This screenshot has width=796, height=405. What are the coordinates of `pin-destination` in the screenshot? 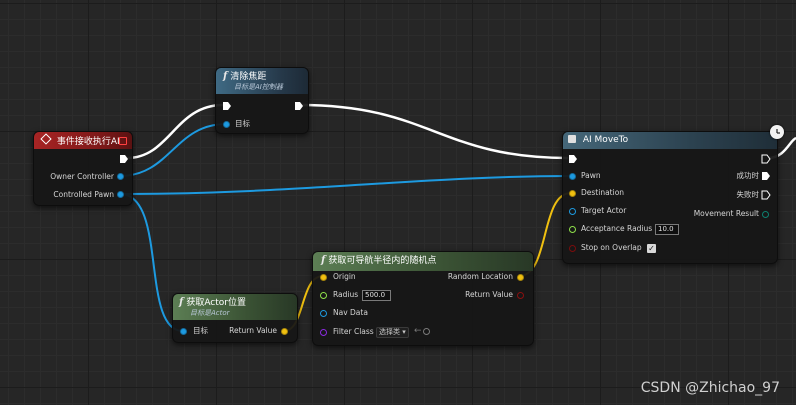 It's located at (572, 193).